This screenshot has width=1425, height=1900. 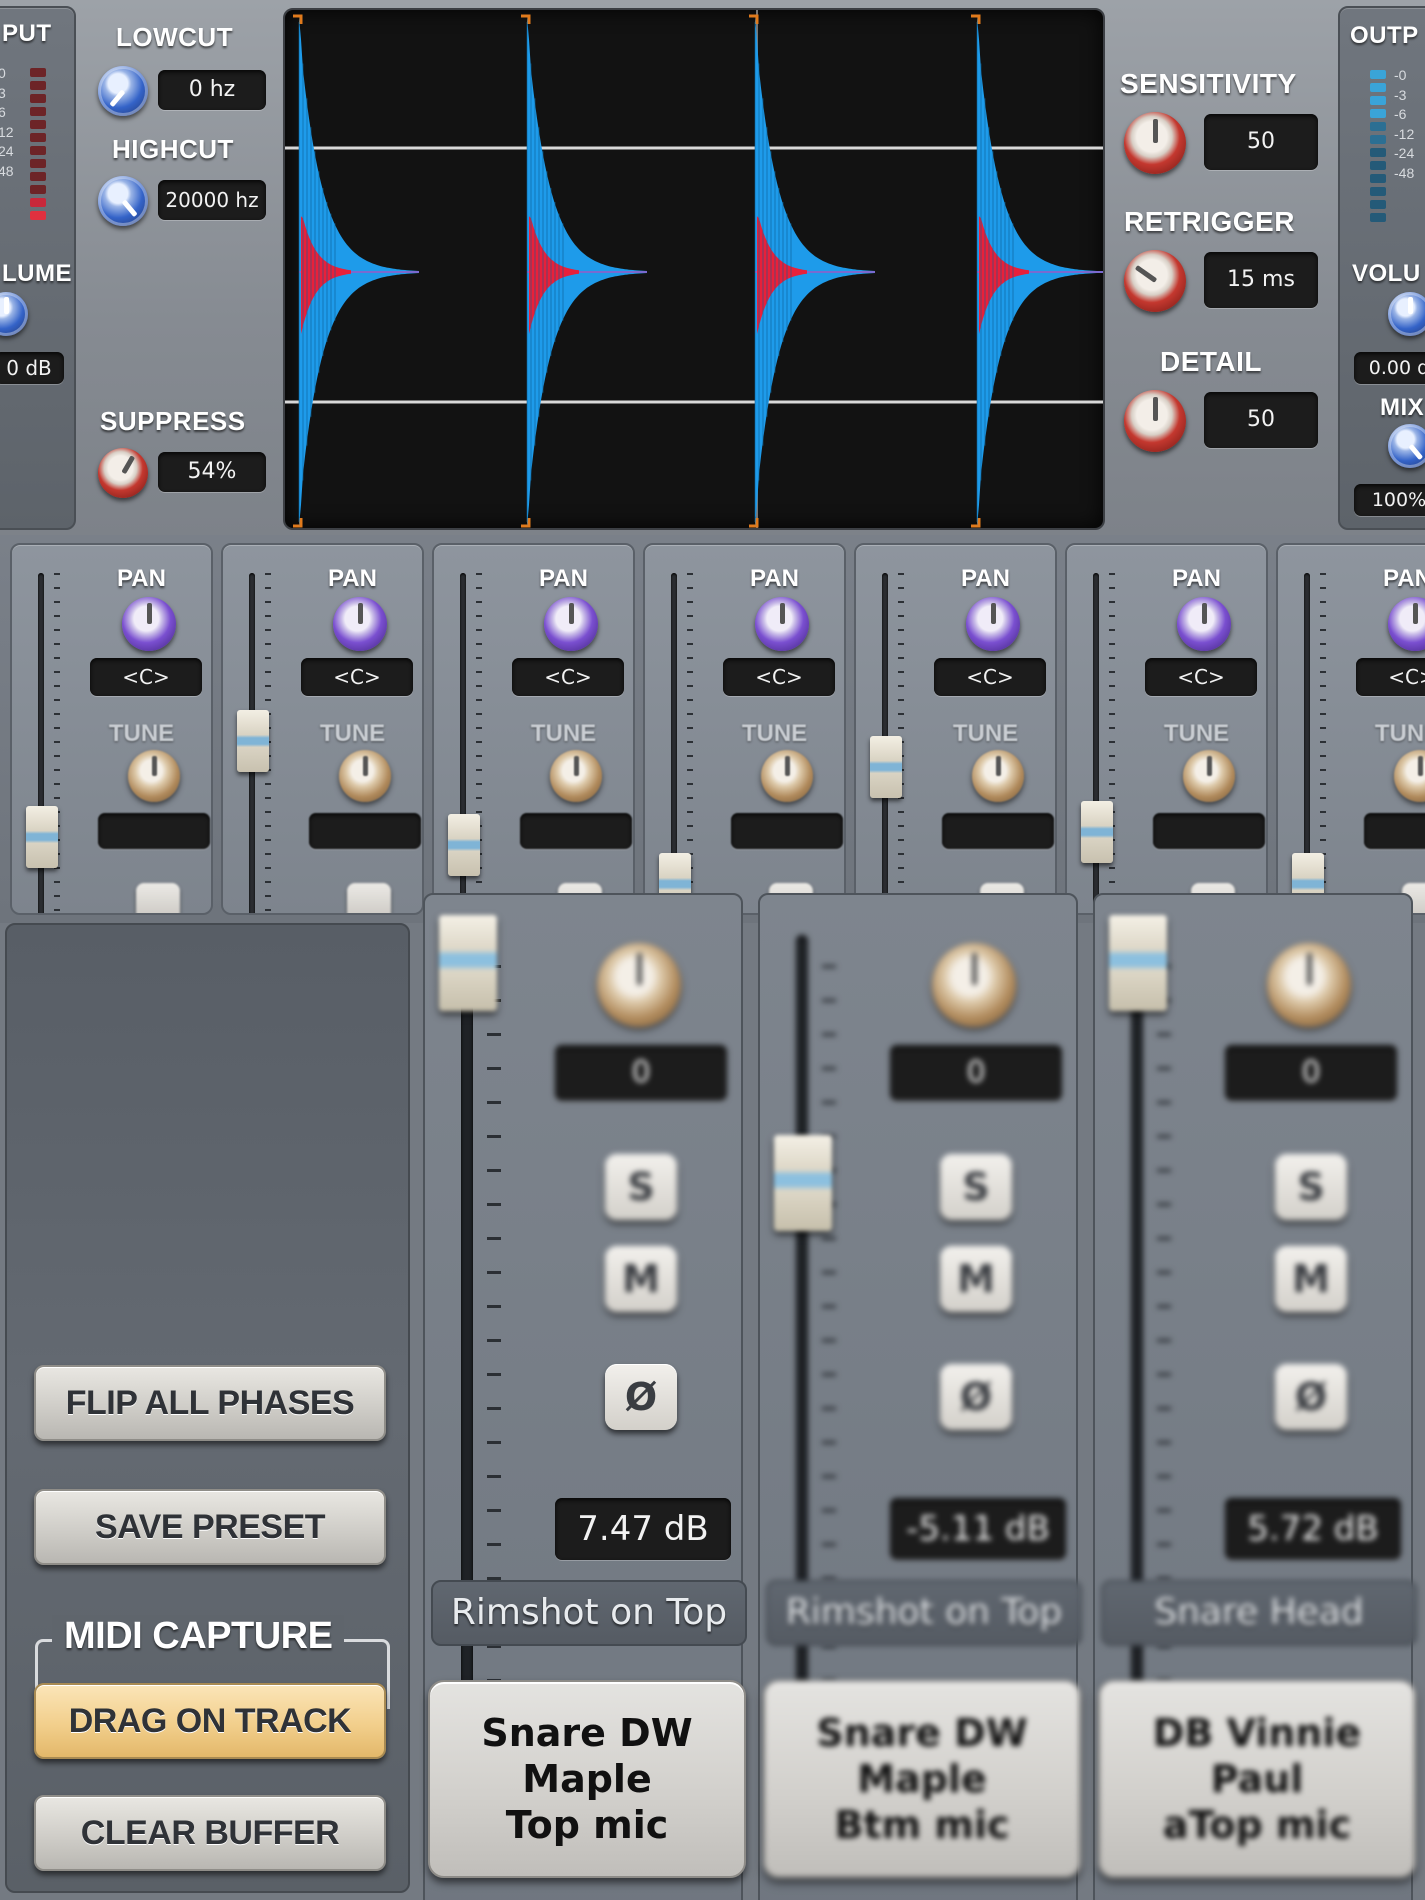 What do you see at coordinates (1155, 281) in the screenshot?
I see `retrigger-knob` at bounding box center [1155, 281].